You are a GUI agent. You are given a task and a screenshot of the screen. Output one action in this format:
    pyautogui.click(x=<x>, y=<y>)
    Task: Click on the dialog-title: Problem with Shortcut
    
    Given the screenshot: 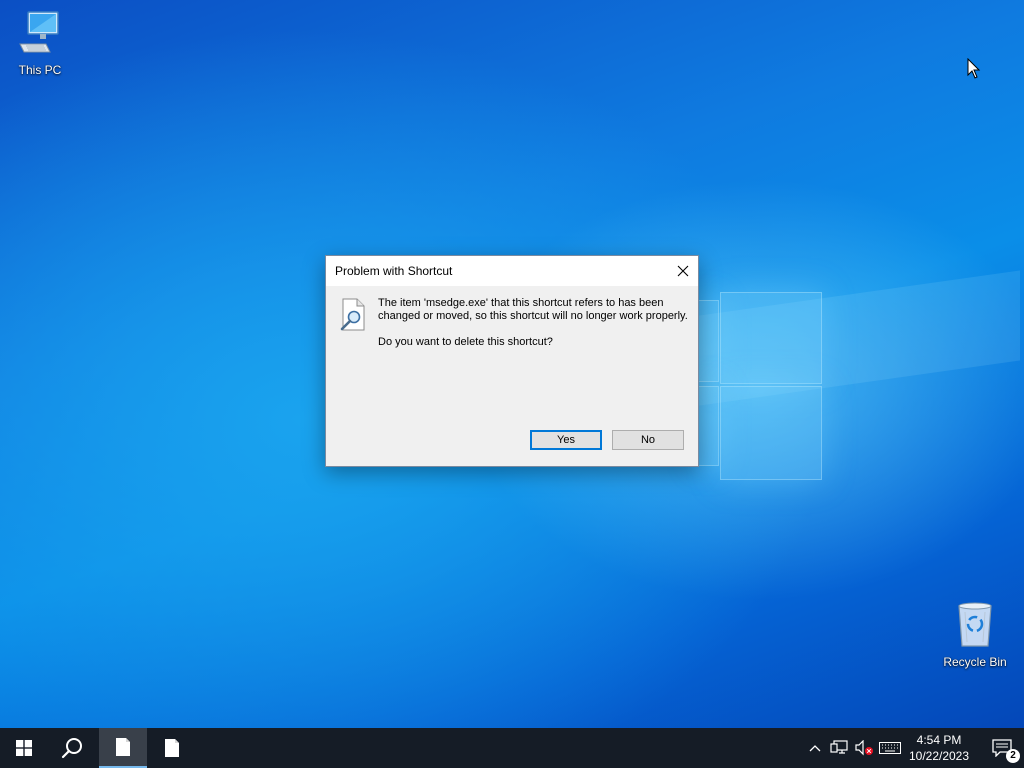 What is the action you would take?
    pyautogui.click(x=394, y=271)
    